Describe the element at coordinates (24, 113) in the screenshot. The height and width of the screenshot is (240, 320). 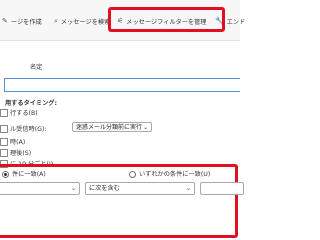
I see `option-manual-label: 行する(B)` at that location.